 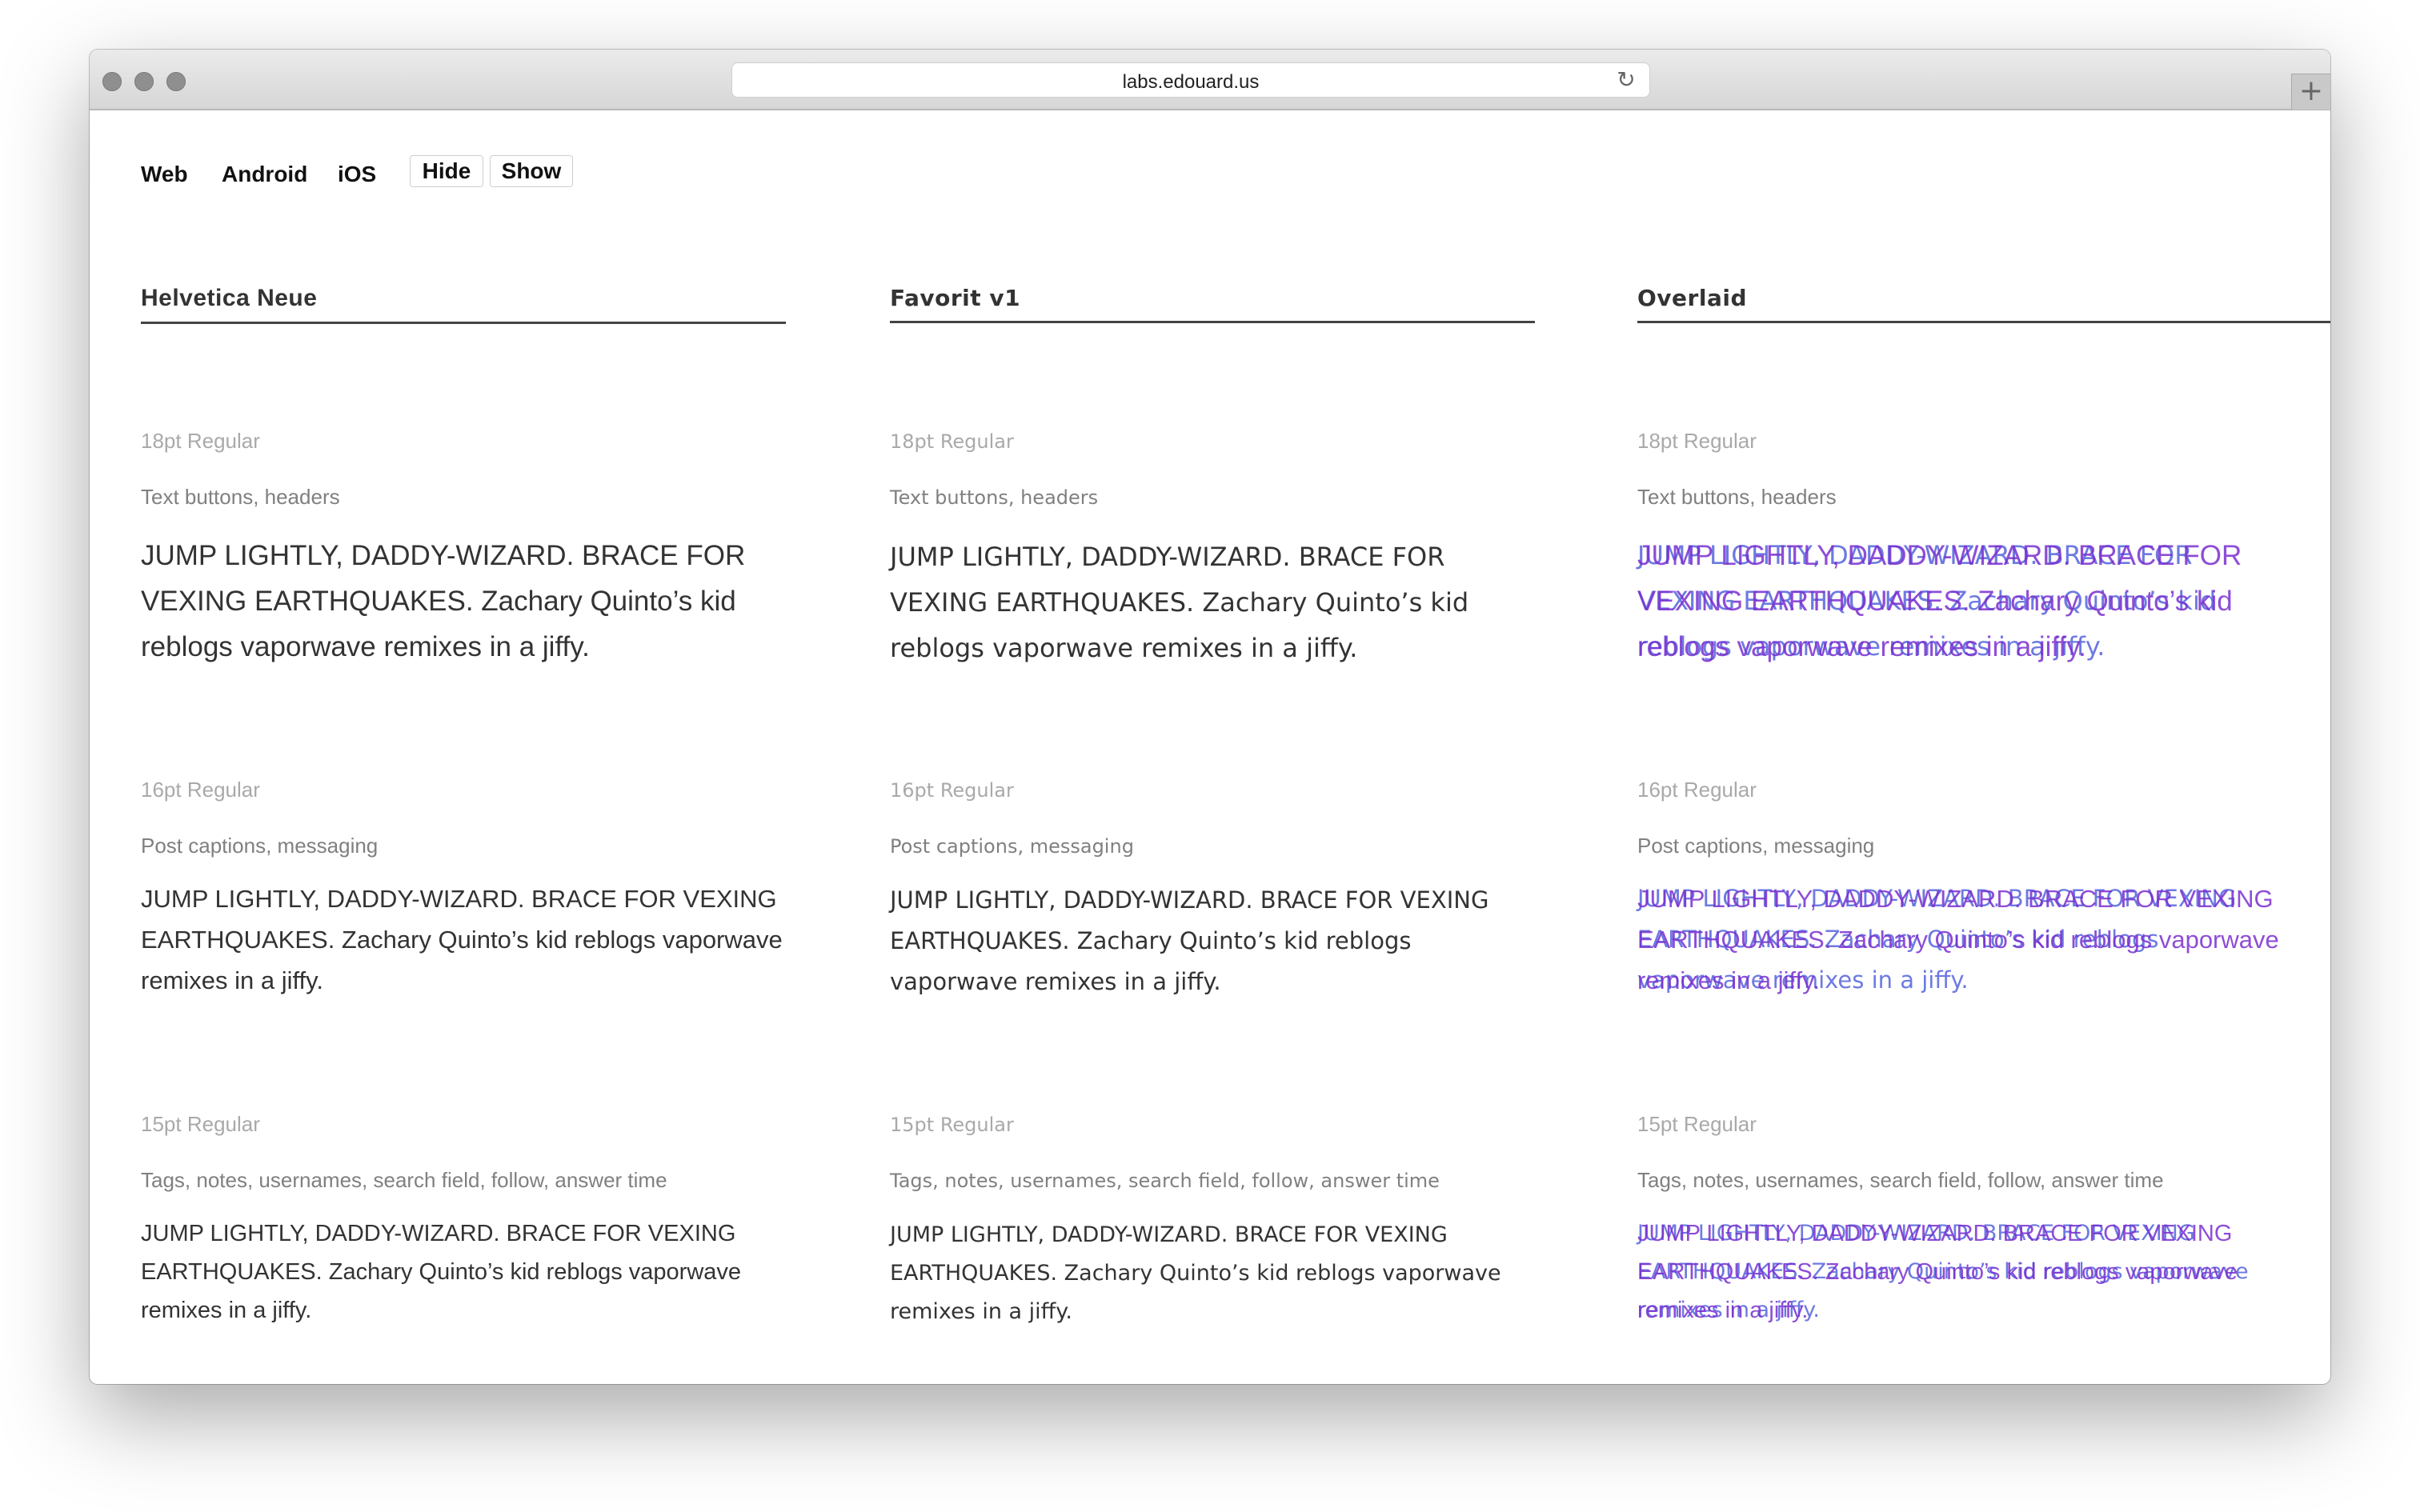 I want to click on close-window-icon, so click(x=112, y=81).